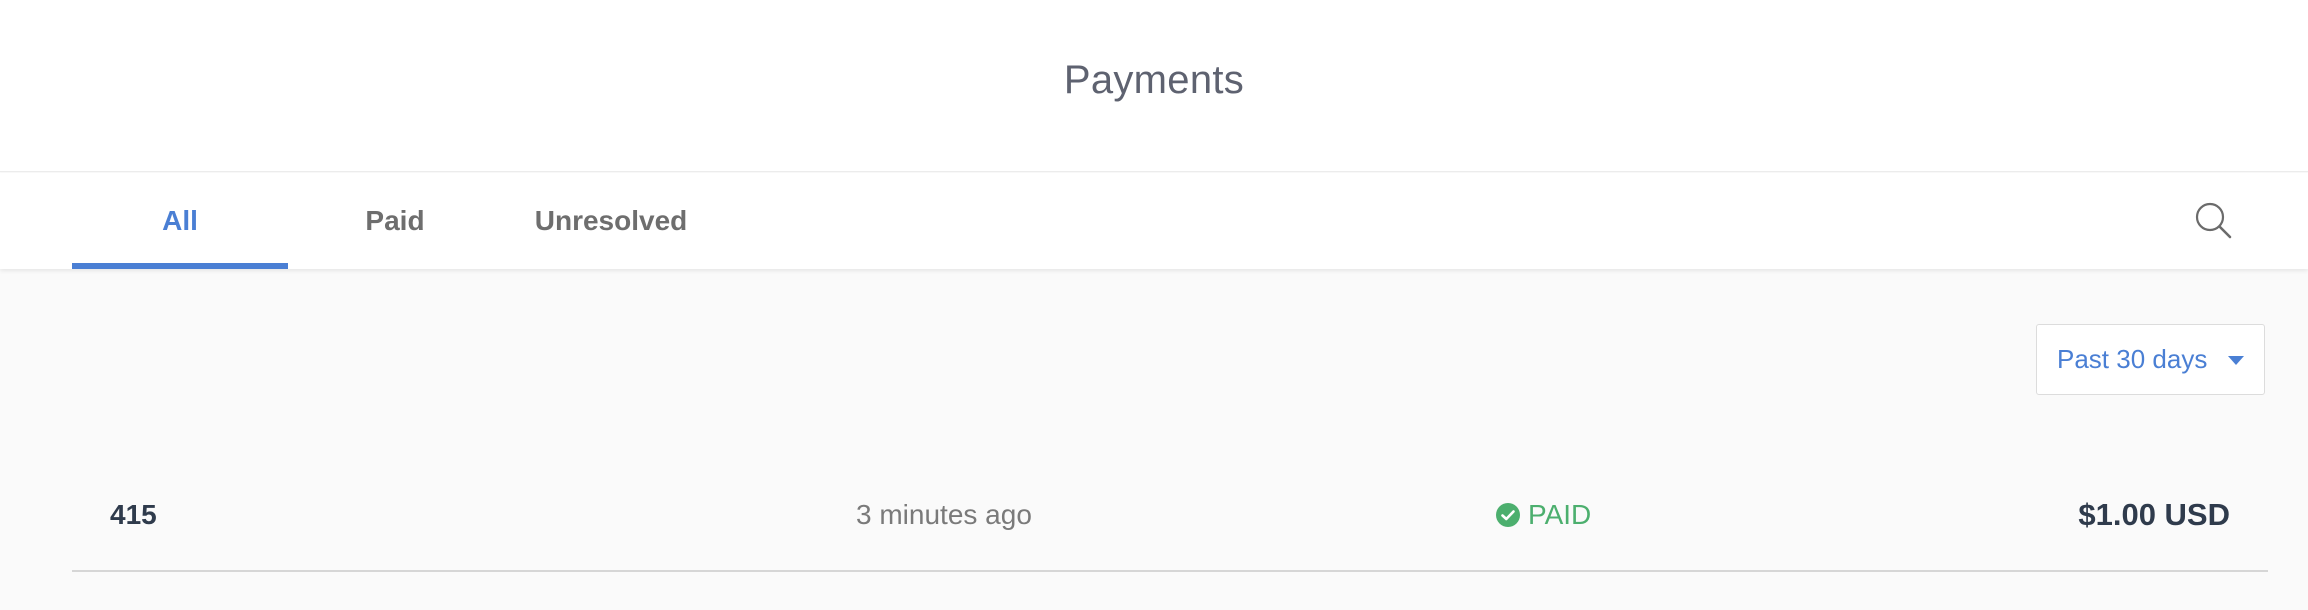  I want to click on payment-status: PAID, so click(1543, 515).